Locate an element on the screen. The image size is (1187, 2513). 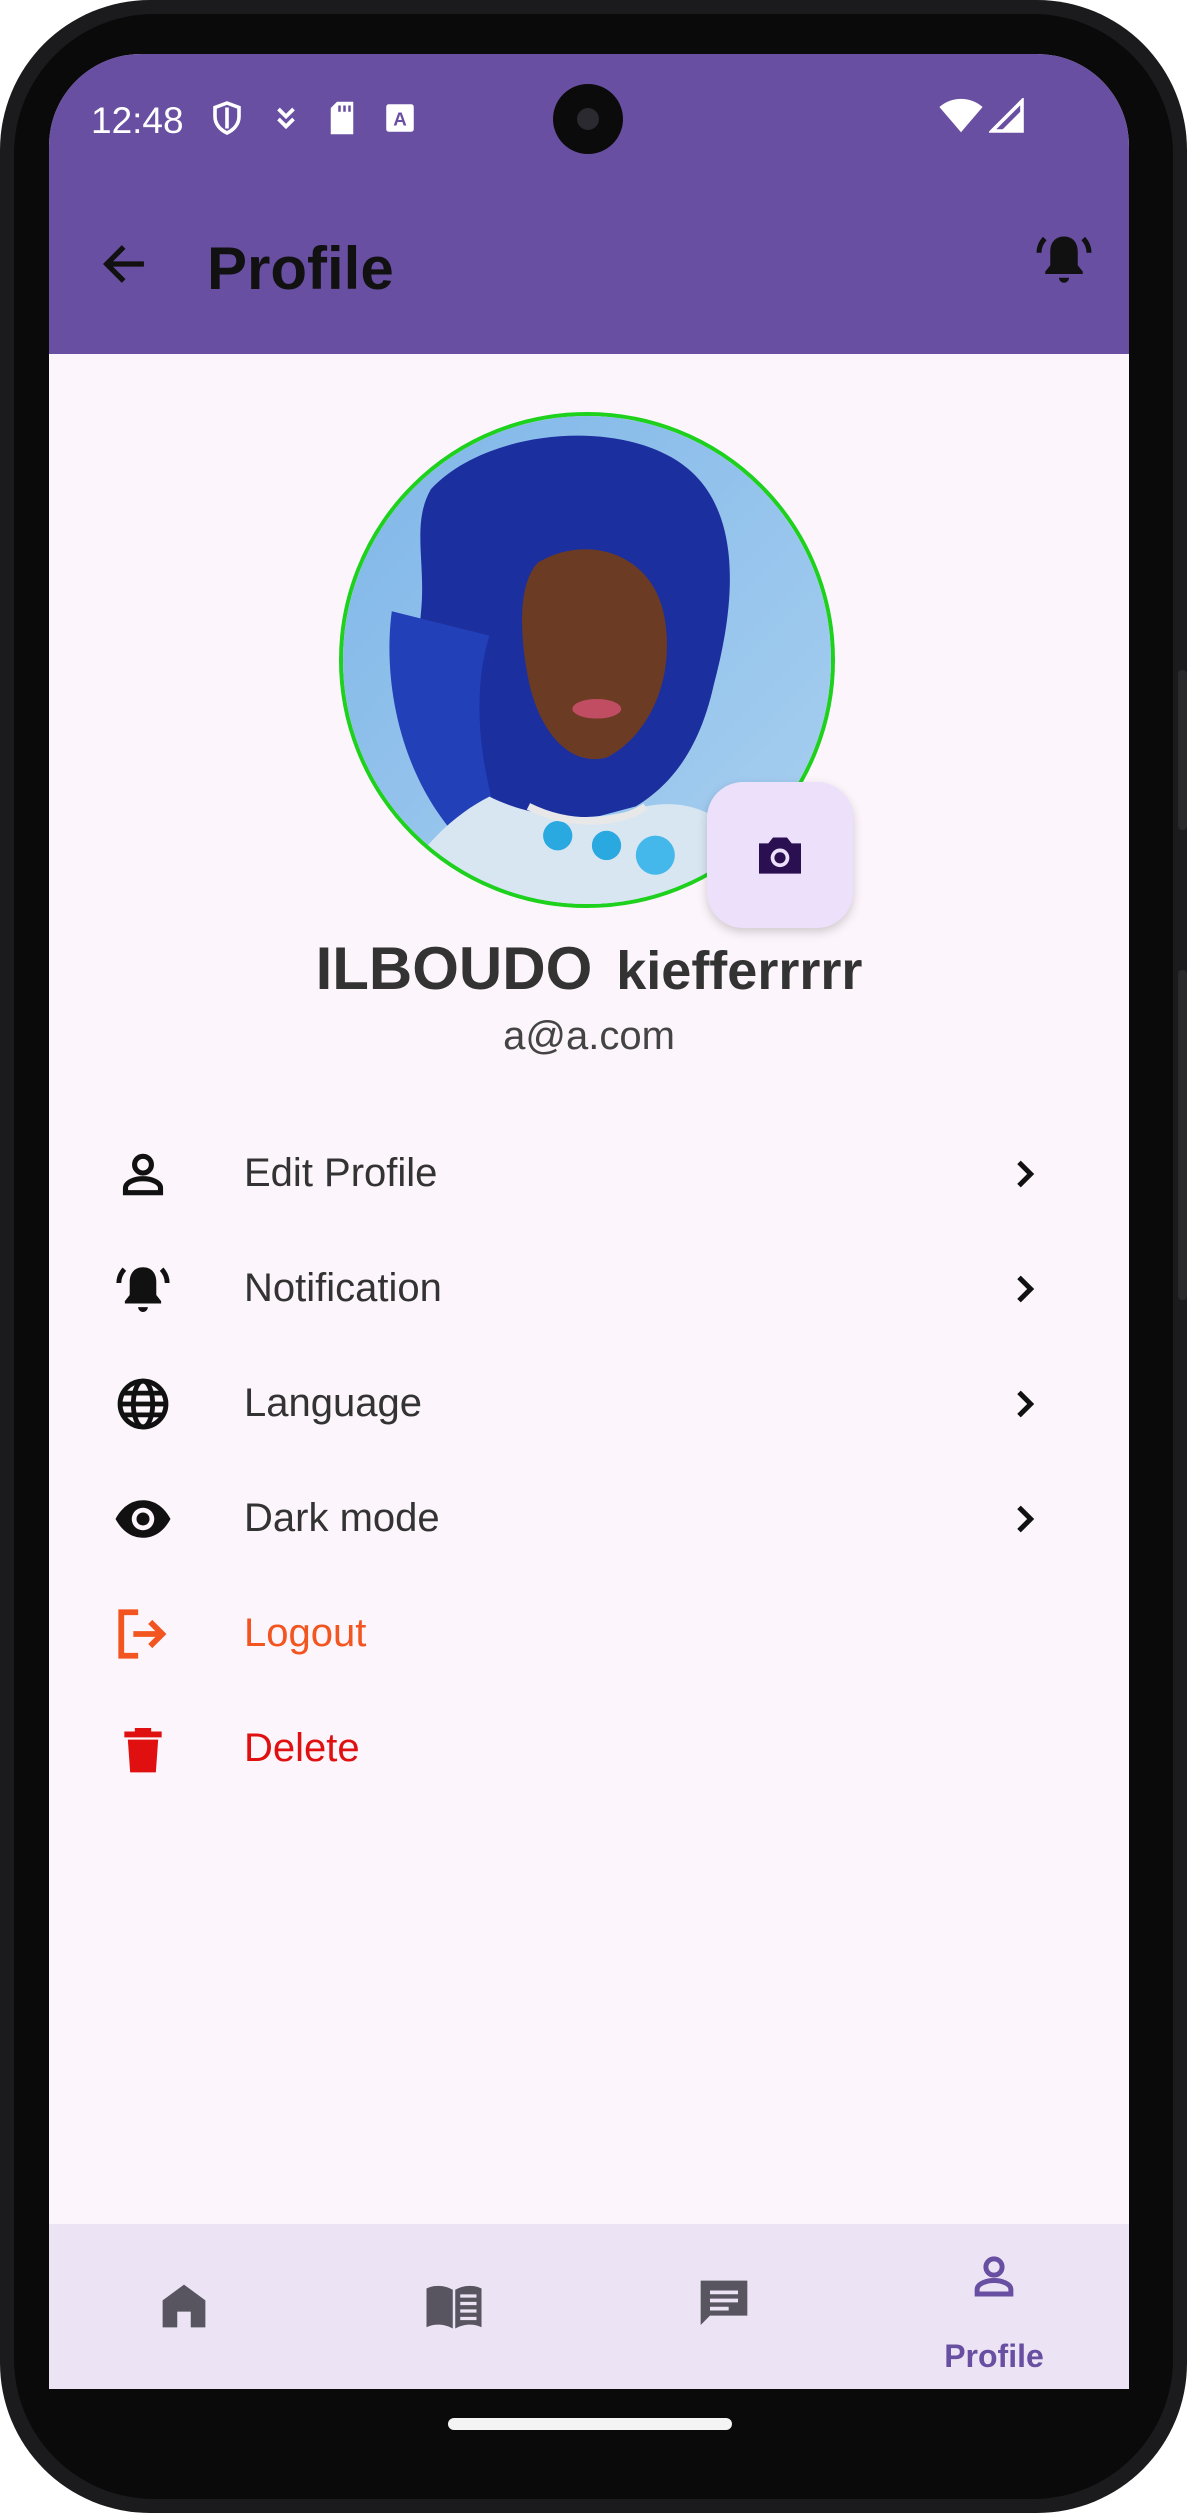
bottom-navigation: Profile is located at coordinates (589, 2306).